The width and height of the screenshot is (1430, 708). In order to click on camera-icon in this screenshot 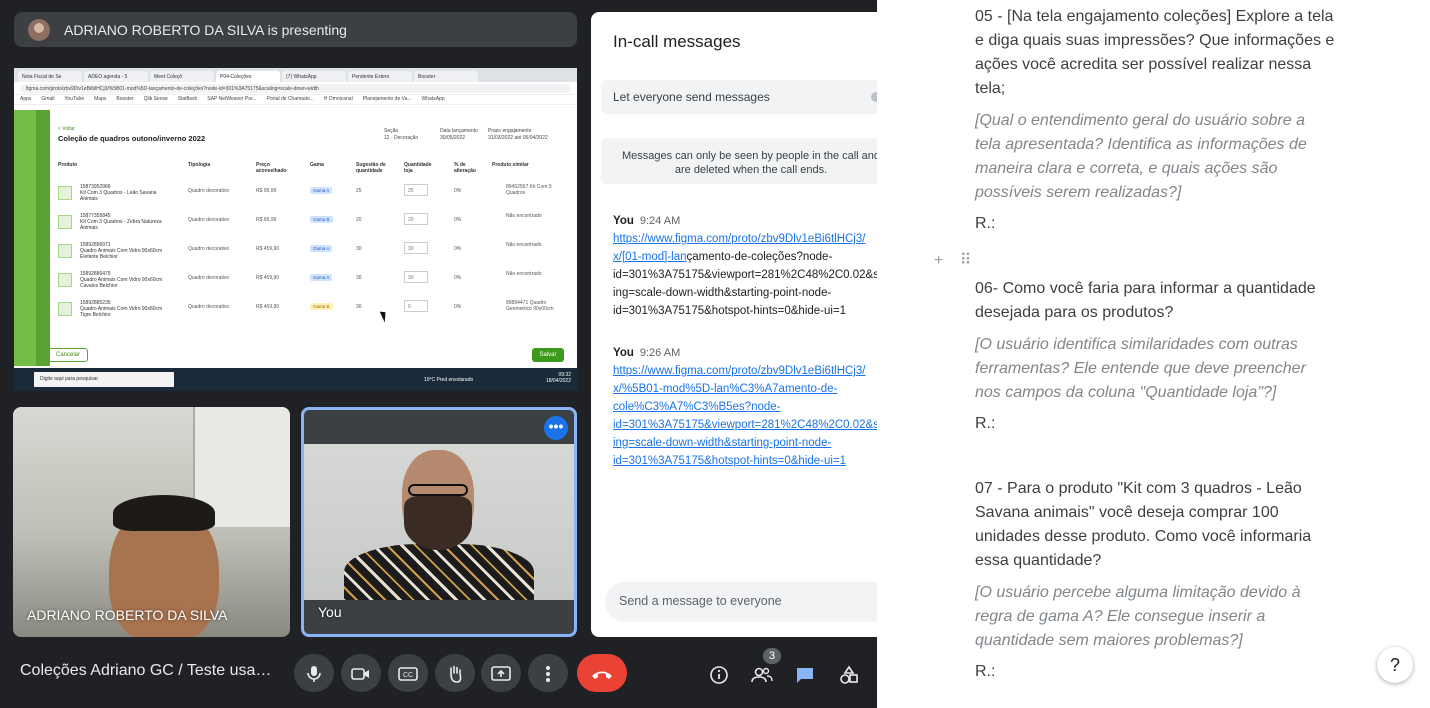, I will do `click(360, 673)`.